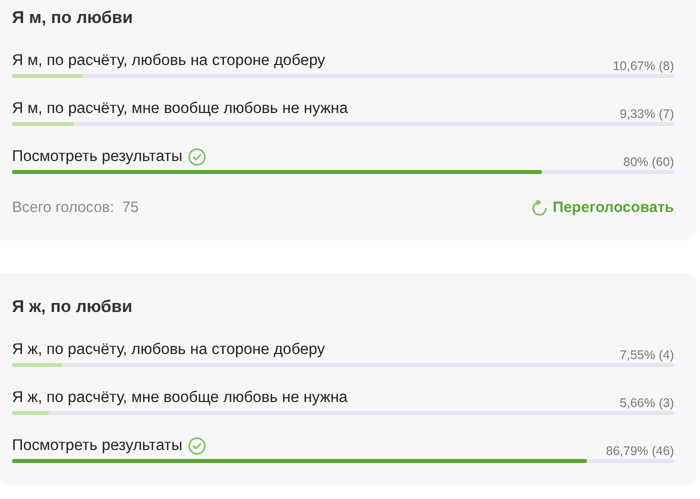 The width and height of the screenshot is (700, 499). What do you see at coordinates (168, 350) in the screenshot?
I see `option-label: Я ж, по расчёту, любовь на стороне доберу` at bounding box center [168, 350].